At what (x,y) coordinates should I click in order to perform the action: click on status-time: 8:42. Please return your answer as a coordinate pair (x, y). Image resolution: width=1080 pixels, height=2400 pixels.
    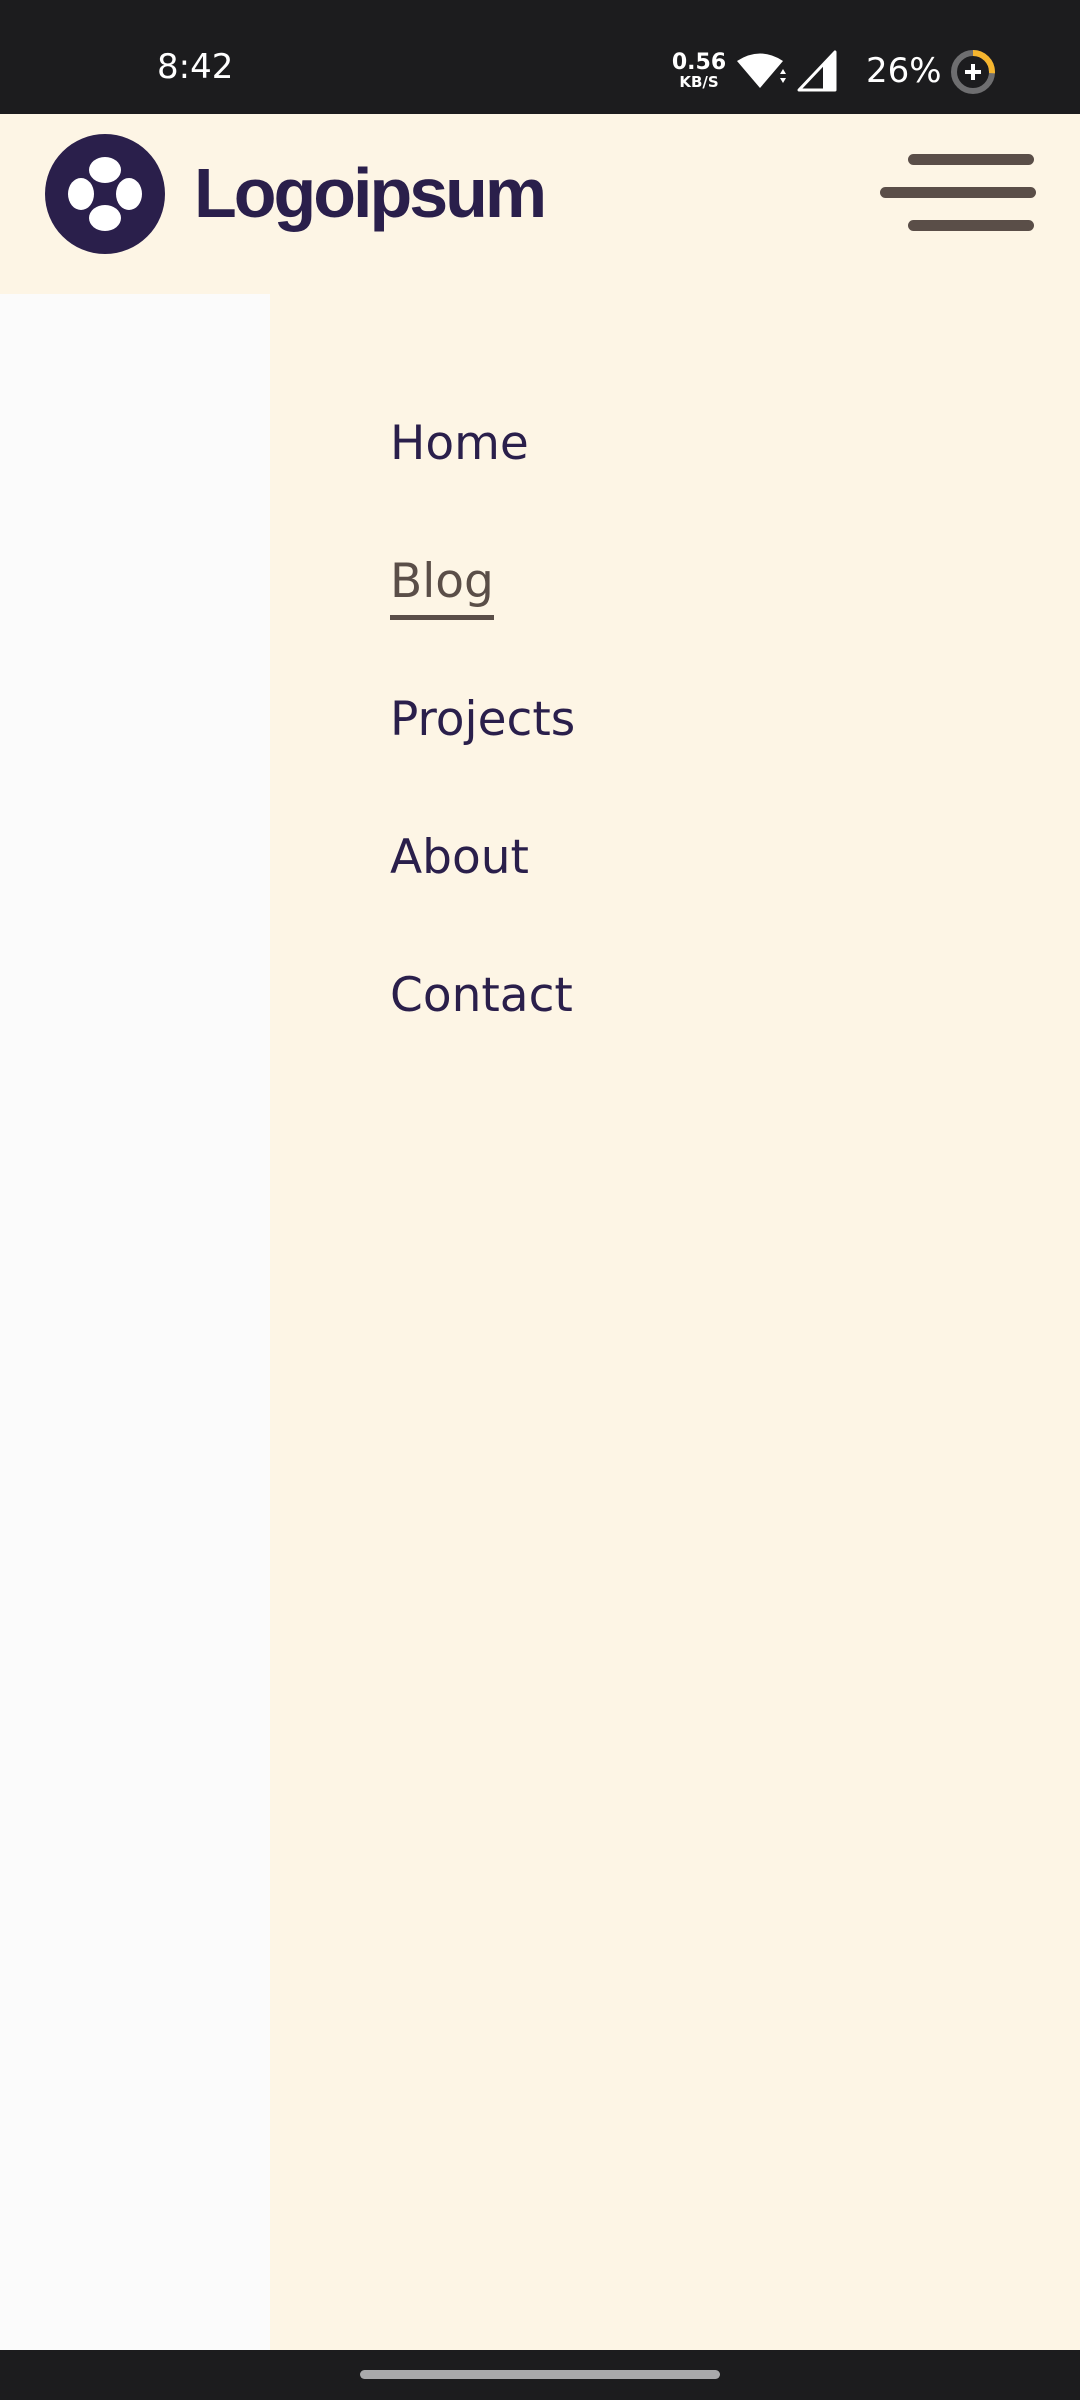
    Looking at the image, I should click on (195, 67).